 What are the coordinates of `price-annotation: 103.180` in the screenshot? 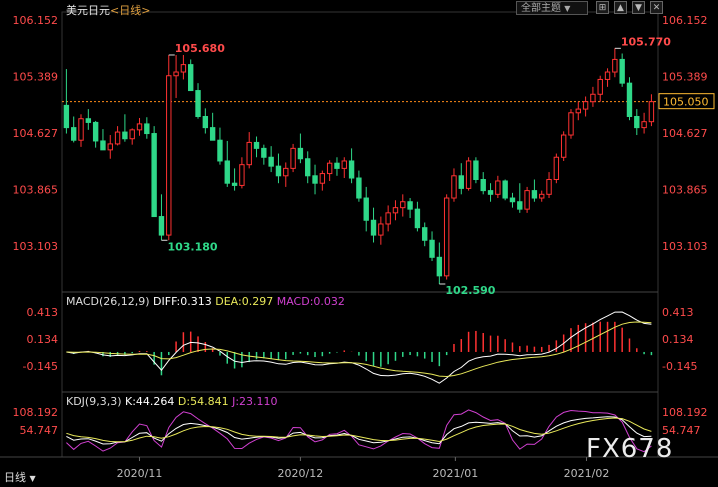 It's located at (192, 246).